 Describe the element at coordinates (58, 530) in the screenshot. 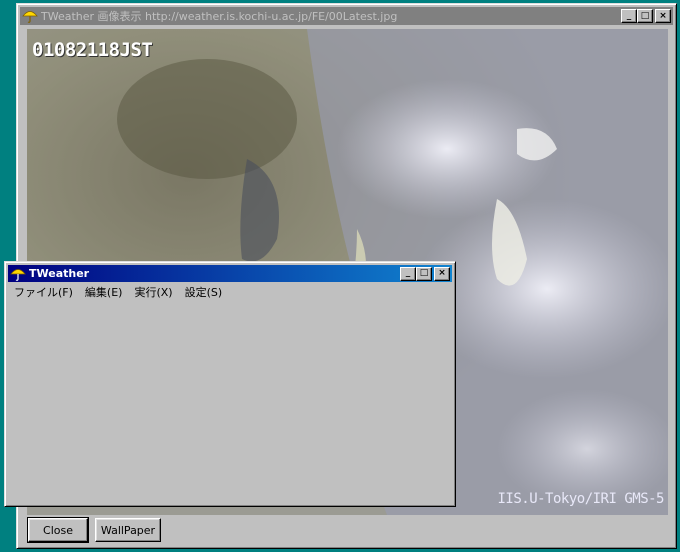

I see `close-button: Close` at that location.